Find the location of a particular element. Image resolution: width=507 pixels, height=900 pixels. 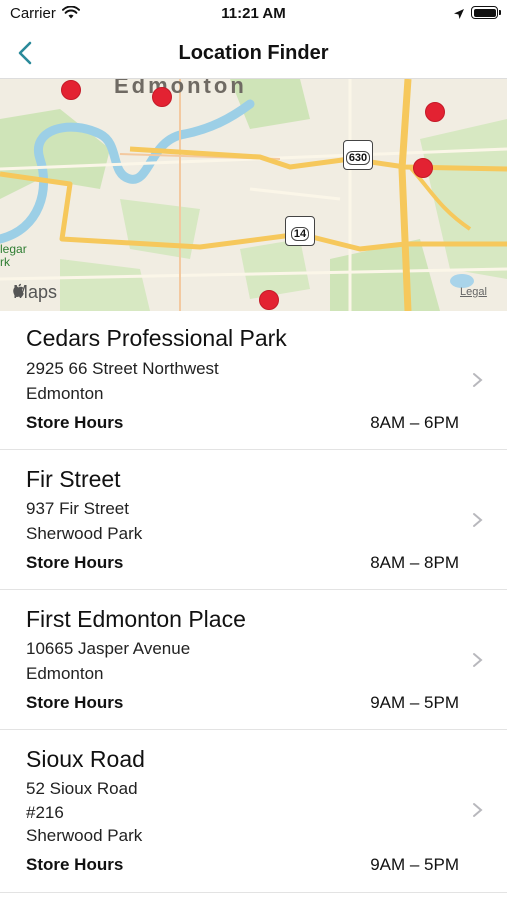

highway-shield-14: 14 is located at coordinates (300, 231).